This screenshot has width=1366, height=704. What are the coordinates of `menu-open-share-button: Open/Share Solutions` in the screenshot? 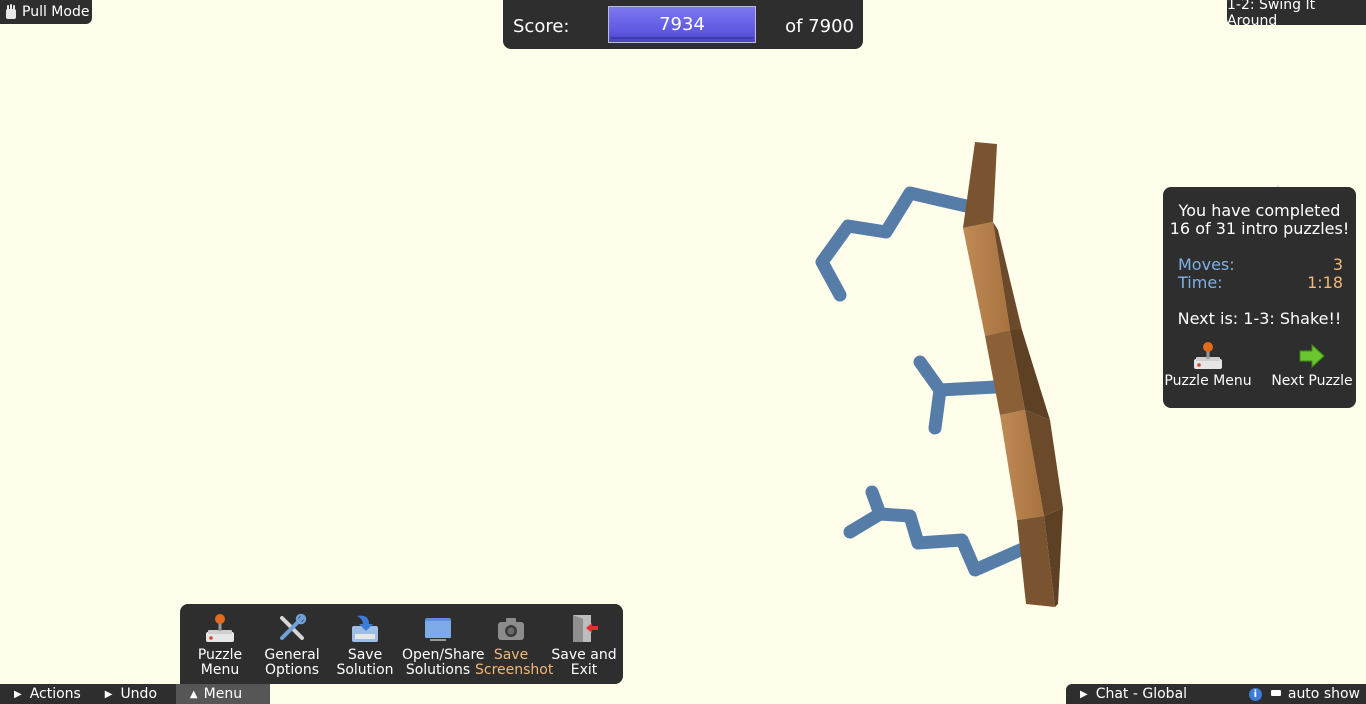 It's located at (443, 645).